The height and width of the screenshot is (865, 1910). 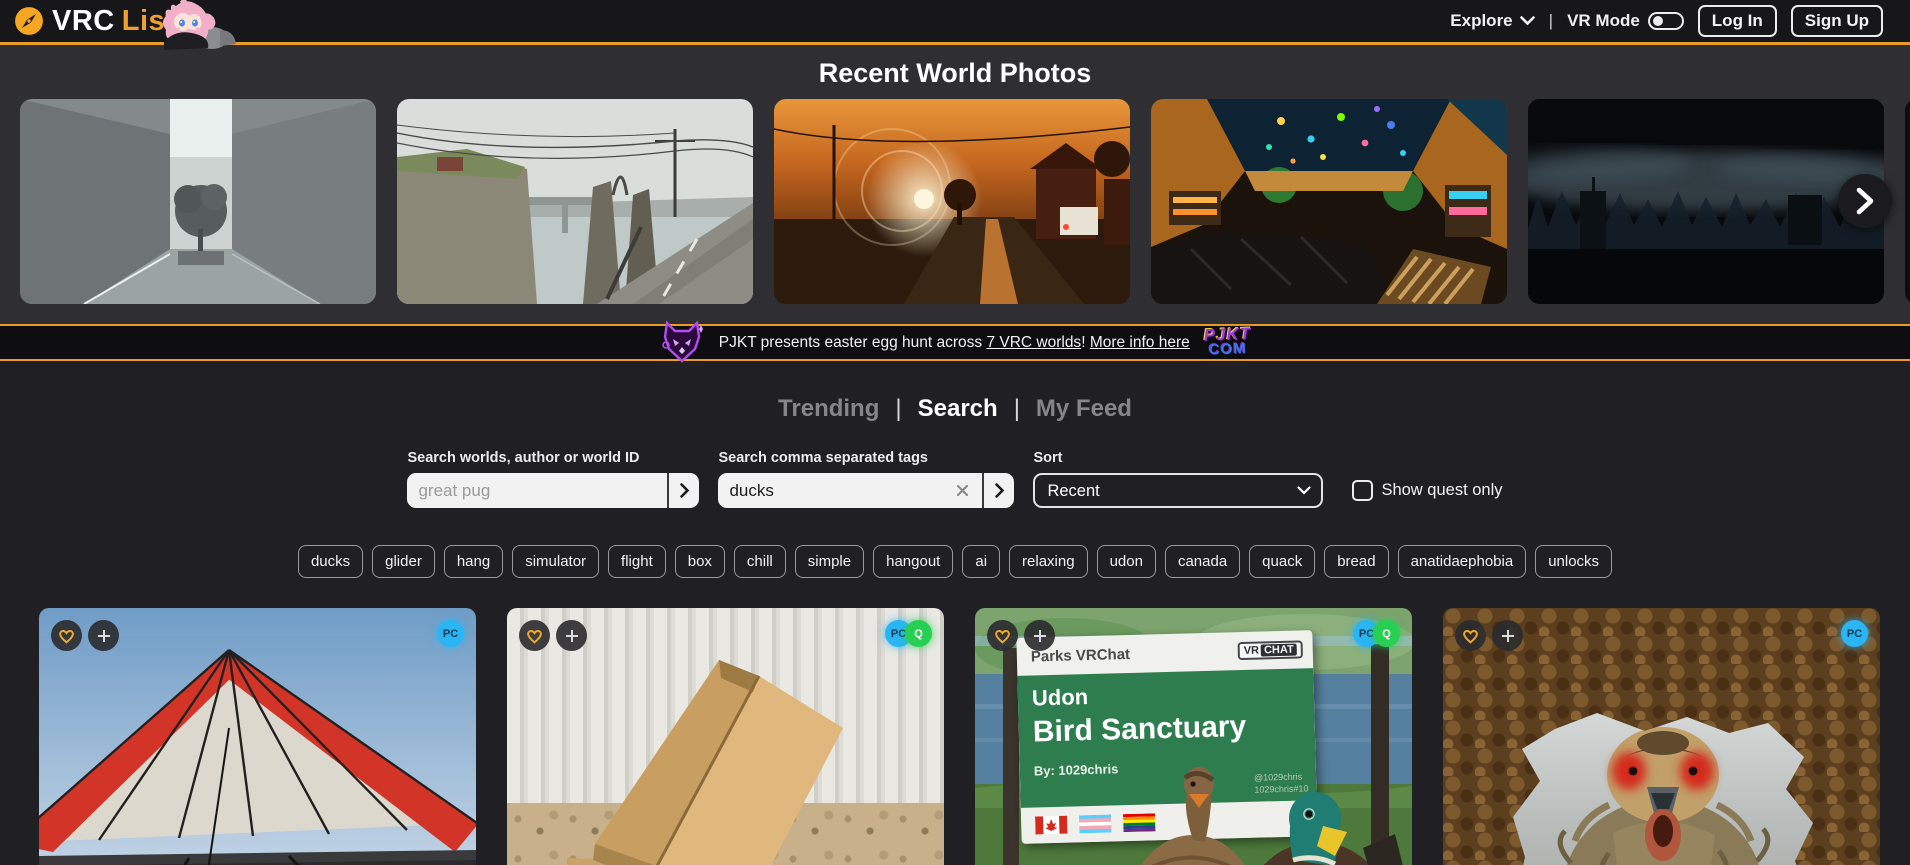 I want to click on pjkt-com-logo: PJKT COM, so click(x=1227, y=341).